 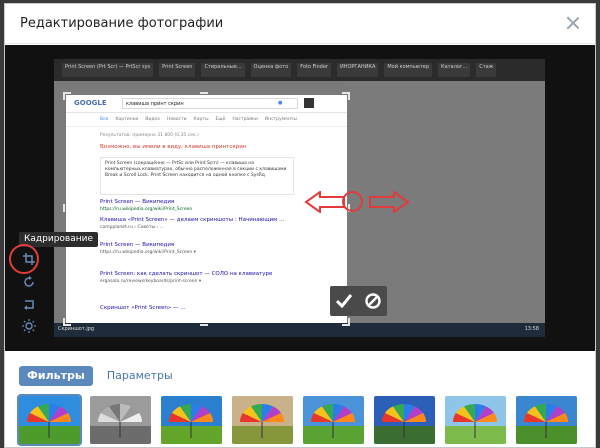 What do you see at coordinates (108, 70) in the screenshot?
I see `bookmark-item: Print Screen (Prt Scr) — PrtScr sys` at bounding box center [108, 70].